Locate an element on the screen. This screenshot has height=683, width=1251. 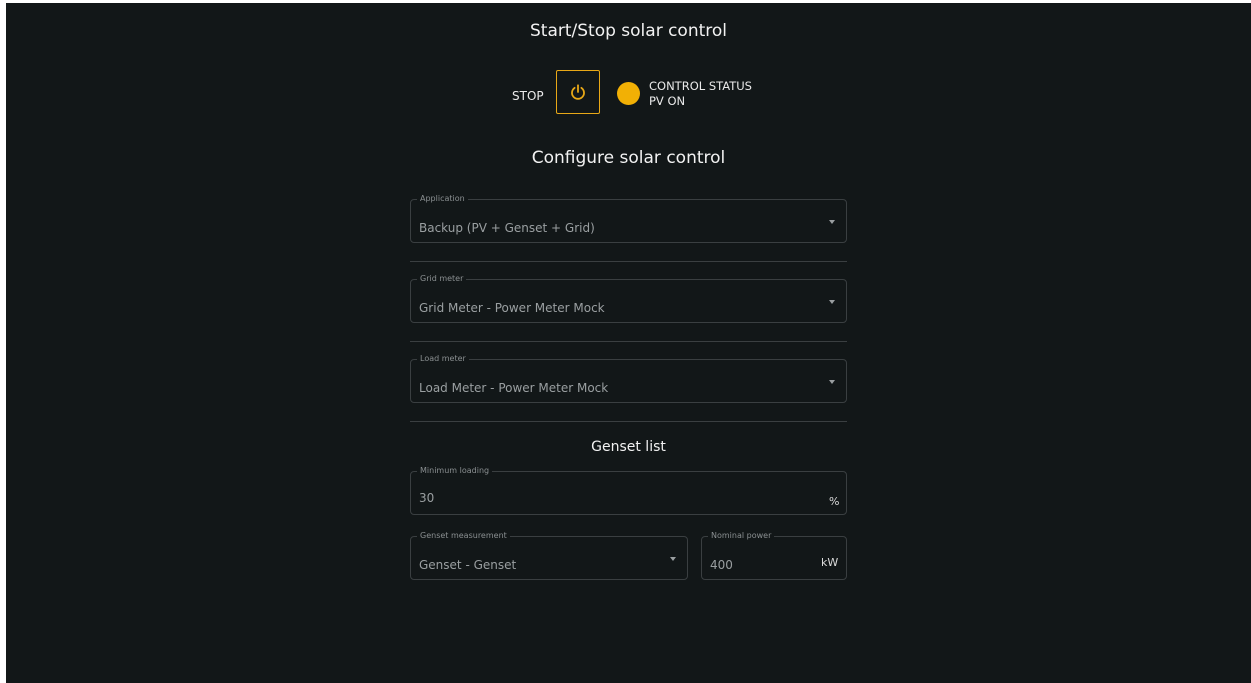
genset-measurement-value: Genset - Genset is located at coordinates (468, 565).